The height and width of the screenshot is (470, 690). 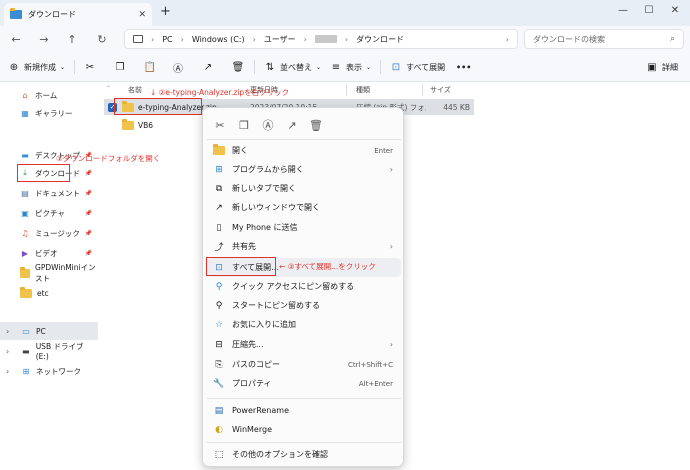 What do you see at coordinates (25, 253) in the screenshot?
I see `video-icon: ▶` at bounding box center [25, 253].